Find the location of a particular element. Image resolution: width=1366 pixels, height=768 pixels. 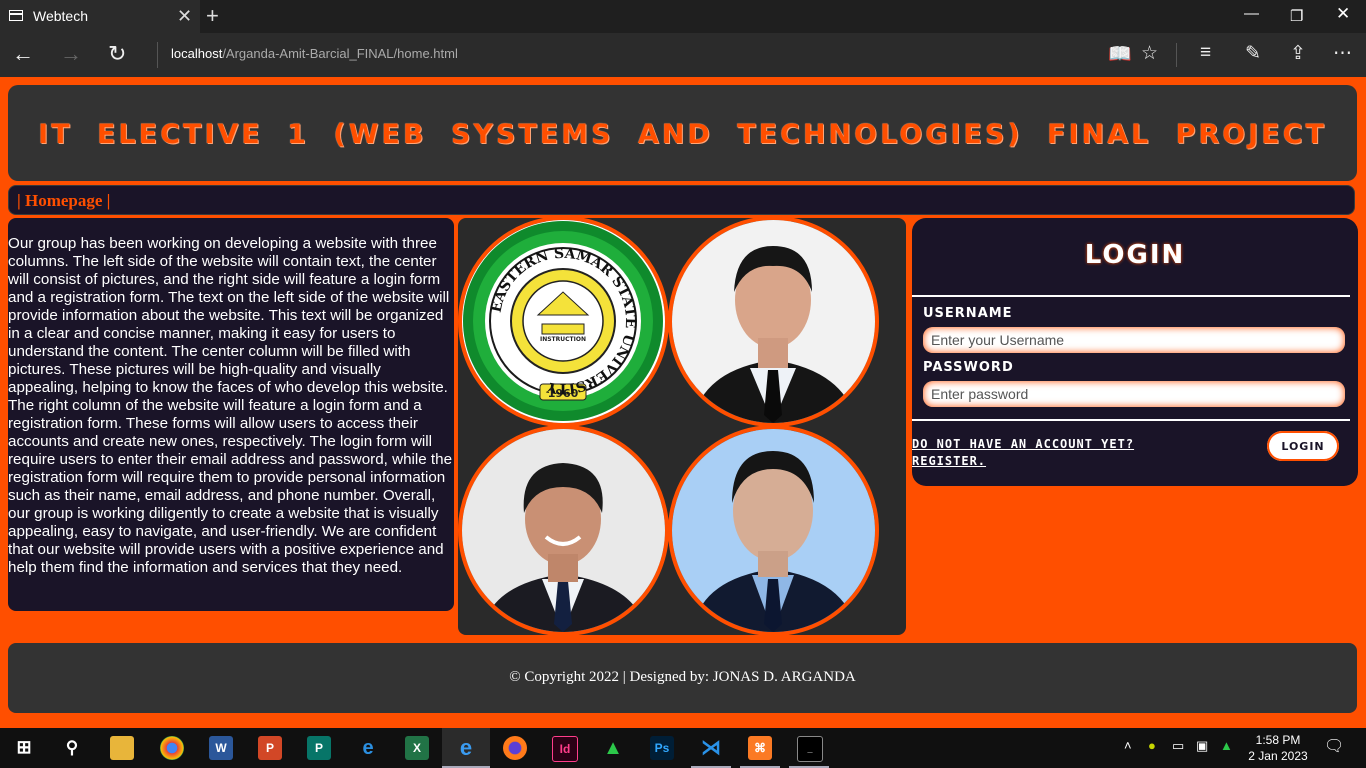

more-icon: ⋯ is located at coordinates (1342, 53).